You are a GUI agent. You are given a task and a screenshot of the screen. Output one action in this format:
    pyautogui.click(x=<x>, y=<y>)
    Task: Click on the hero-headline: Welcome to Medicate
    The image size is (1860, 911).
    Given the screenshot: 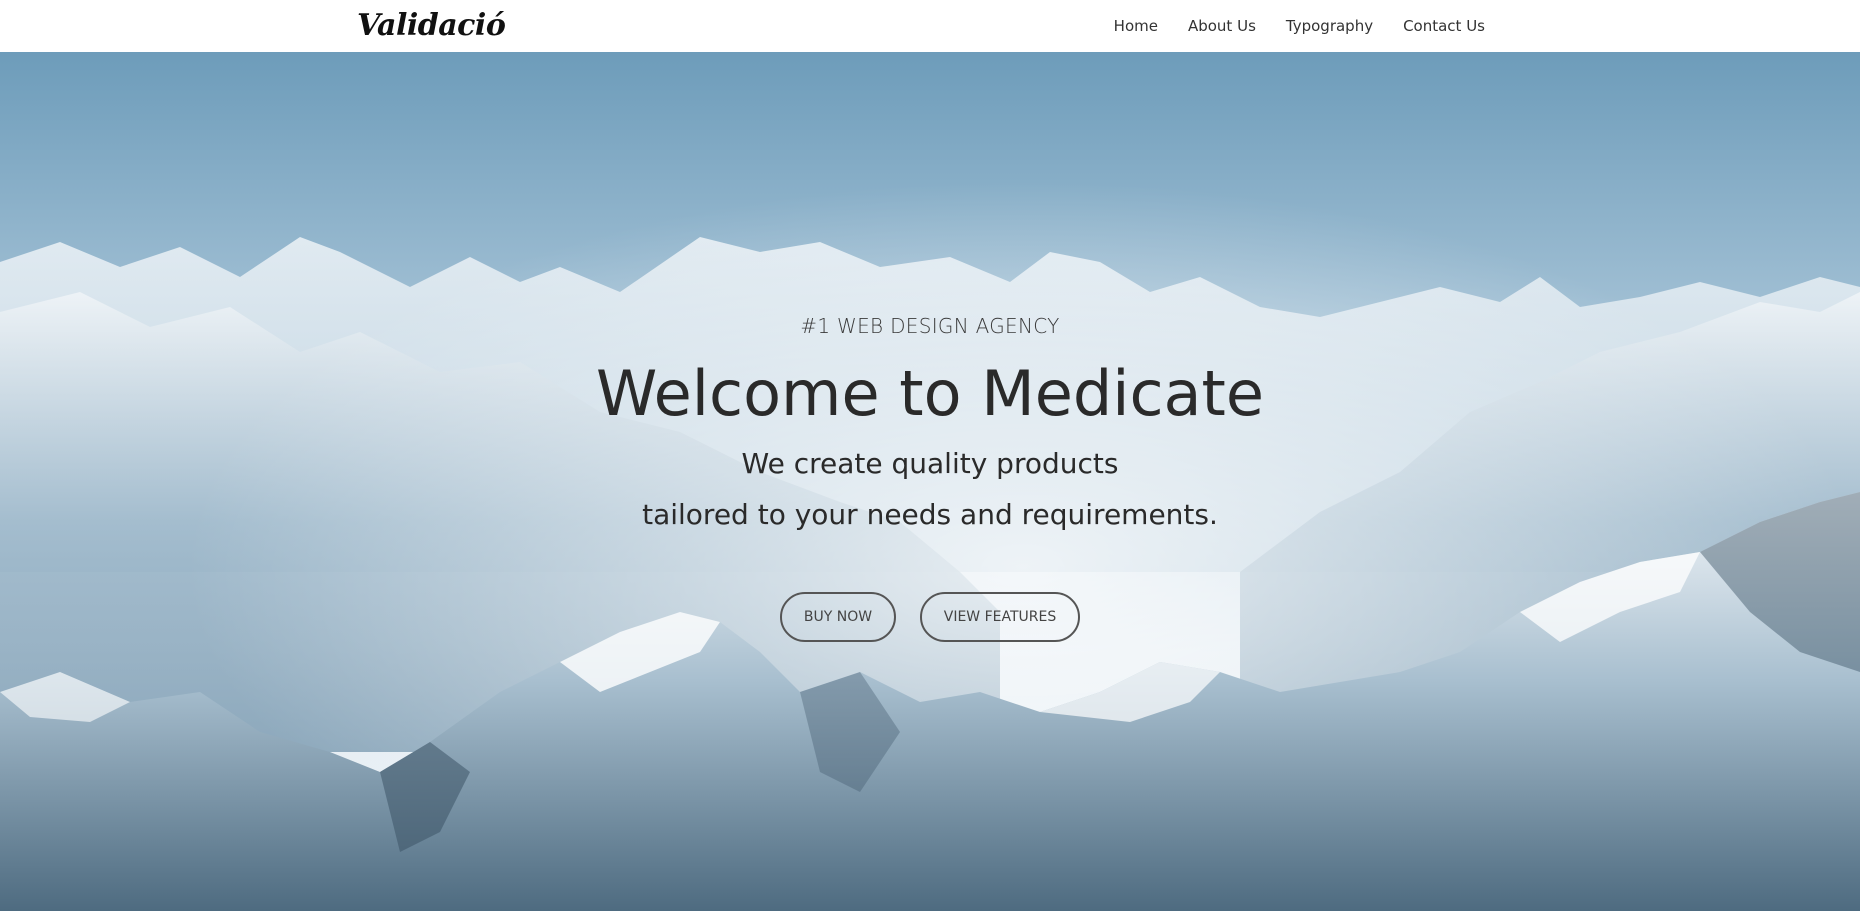 What is the action you would take?
    pyautogui.click(x=929, y=393)
    